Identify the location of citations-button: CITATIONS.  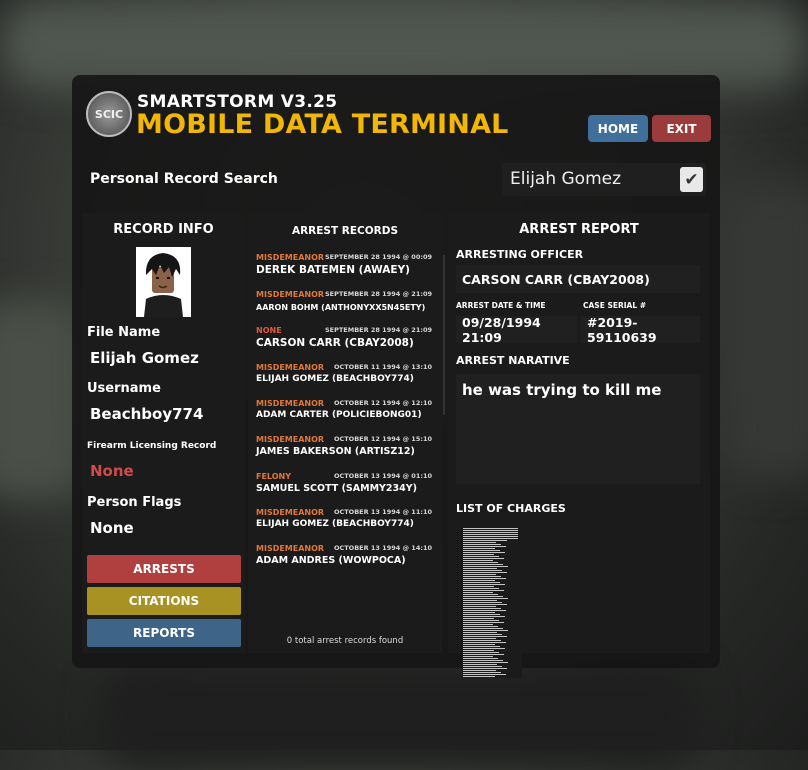
(164, 601).